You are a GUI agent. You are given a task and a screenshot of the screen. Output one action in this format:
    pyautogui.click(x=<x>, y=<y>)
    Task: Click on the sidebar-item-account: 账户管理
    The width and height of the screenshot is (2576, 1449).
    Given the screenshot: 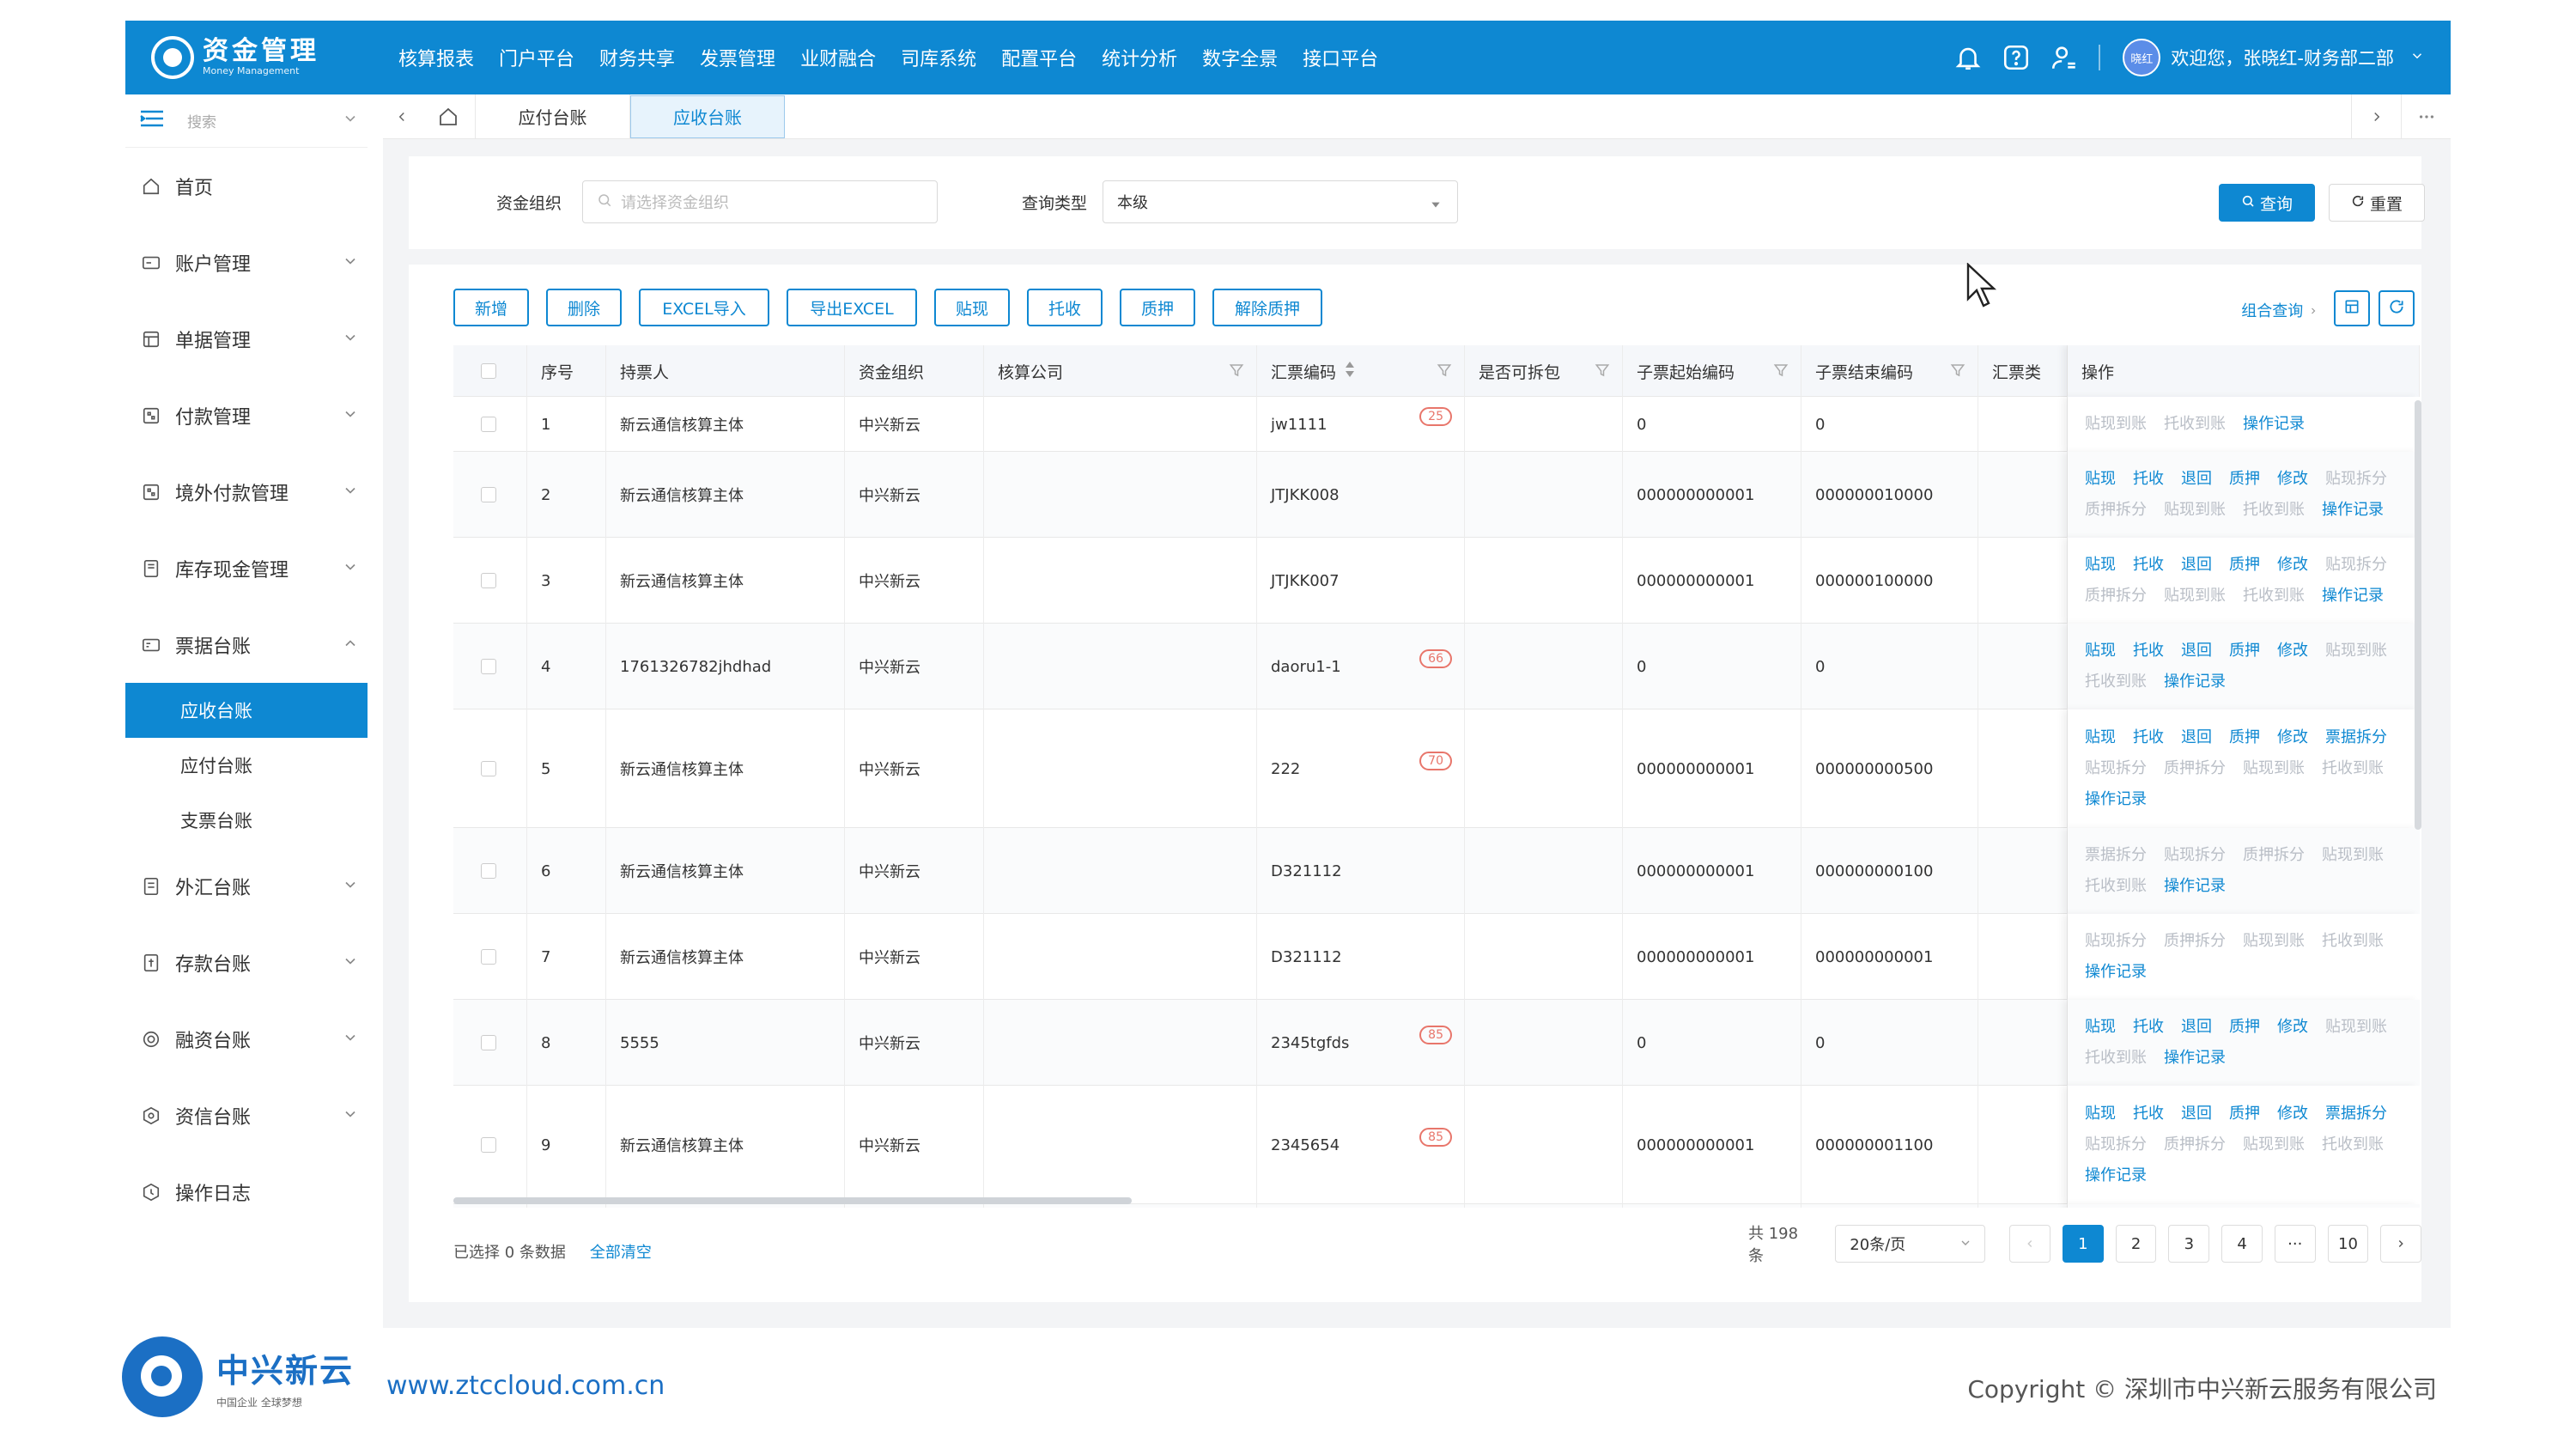 What is the action you would take?
    pyautogui.click(x=247, y=262)
    